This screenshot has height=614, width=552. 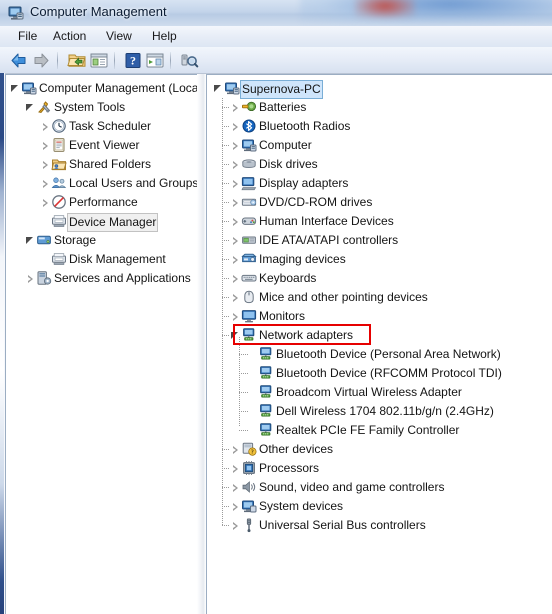 I want to click on tree-node-label: Sound, video and game controllers, so click(x=352, y=487).